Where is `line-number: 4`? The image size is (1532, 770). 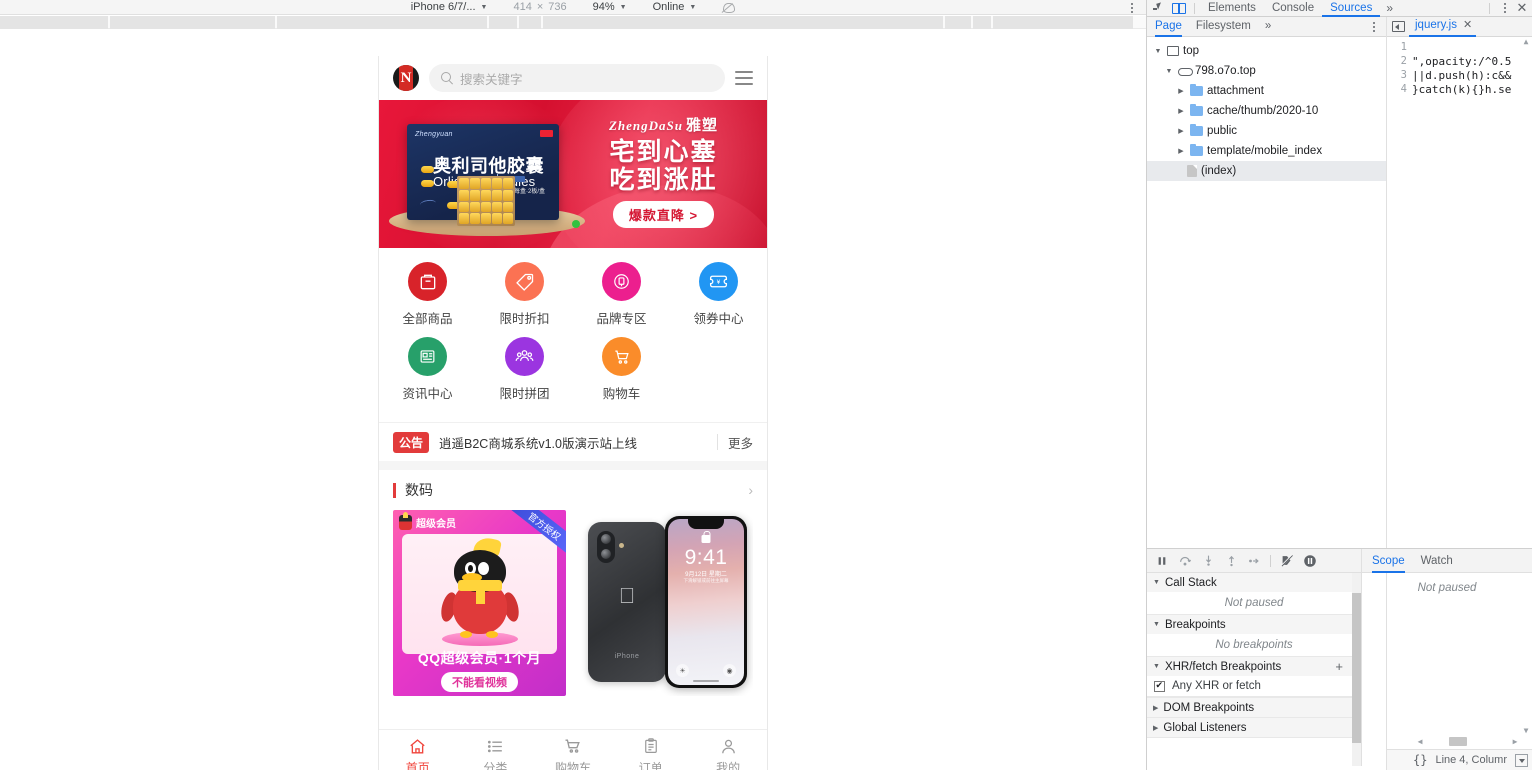
line-number: 4 is located at coordinates (1403, 89).